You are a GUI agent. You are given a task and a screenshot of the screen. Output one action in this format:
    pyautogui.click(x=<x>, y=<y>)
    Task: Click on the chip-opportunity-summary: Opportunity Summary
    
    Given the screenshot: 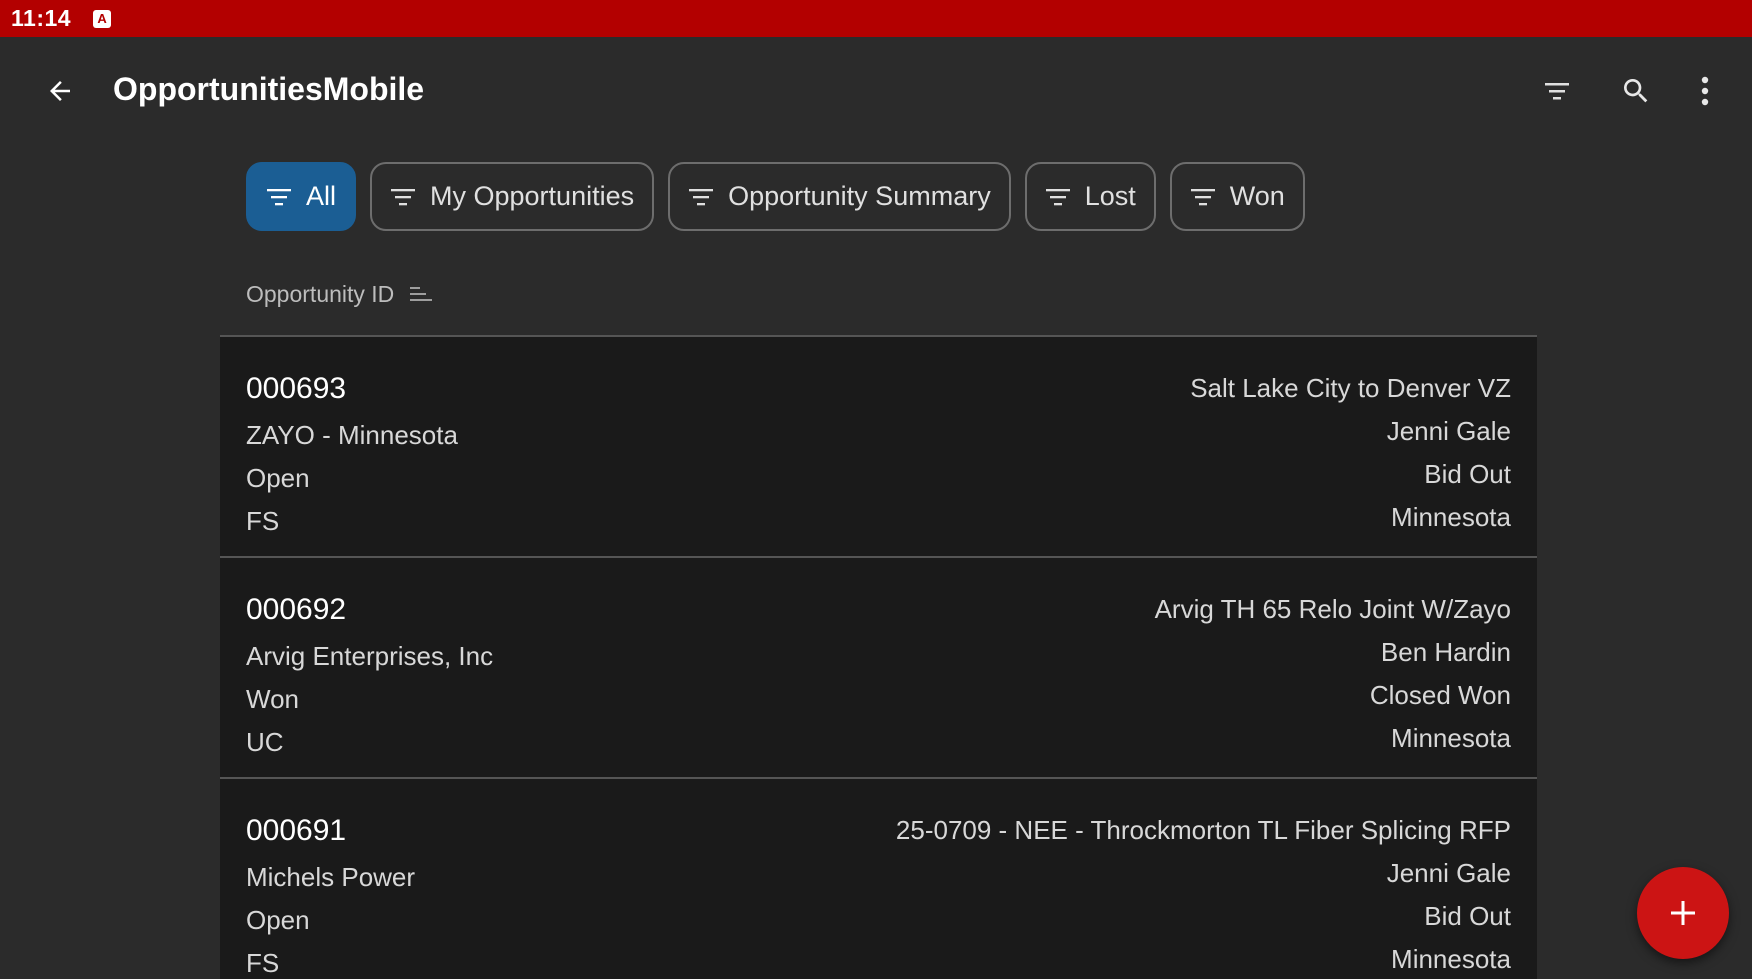 What is the action you would take?
    pyautogui.click(x=839, y=196)
    